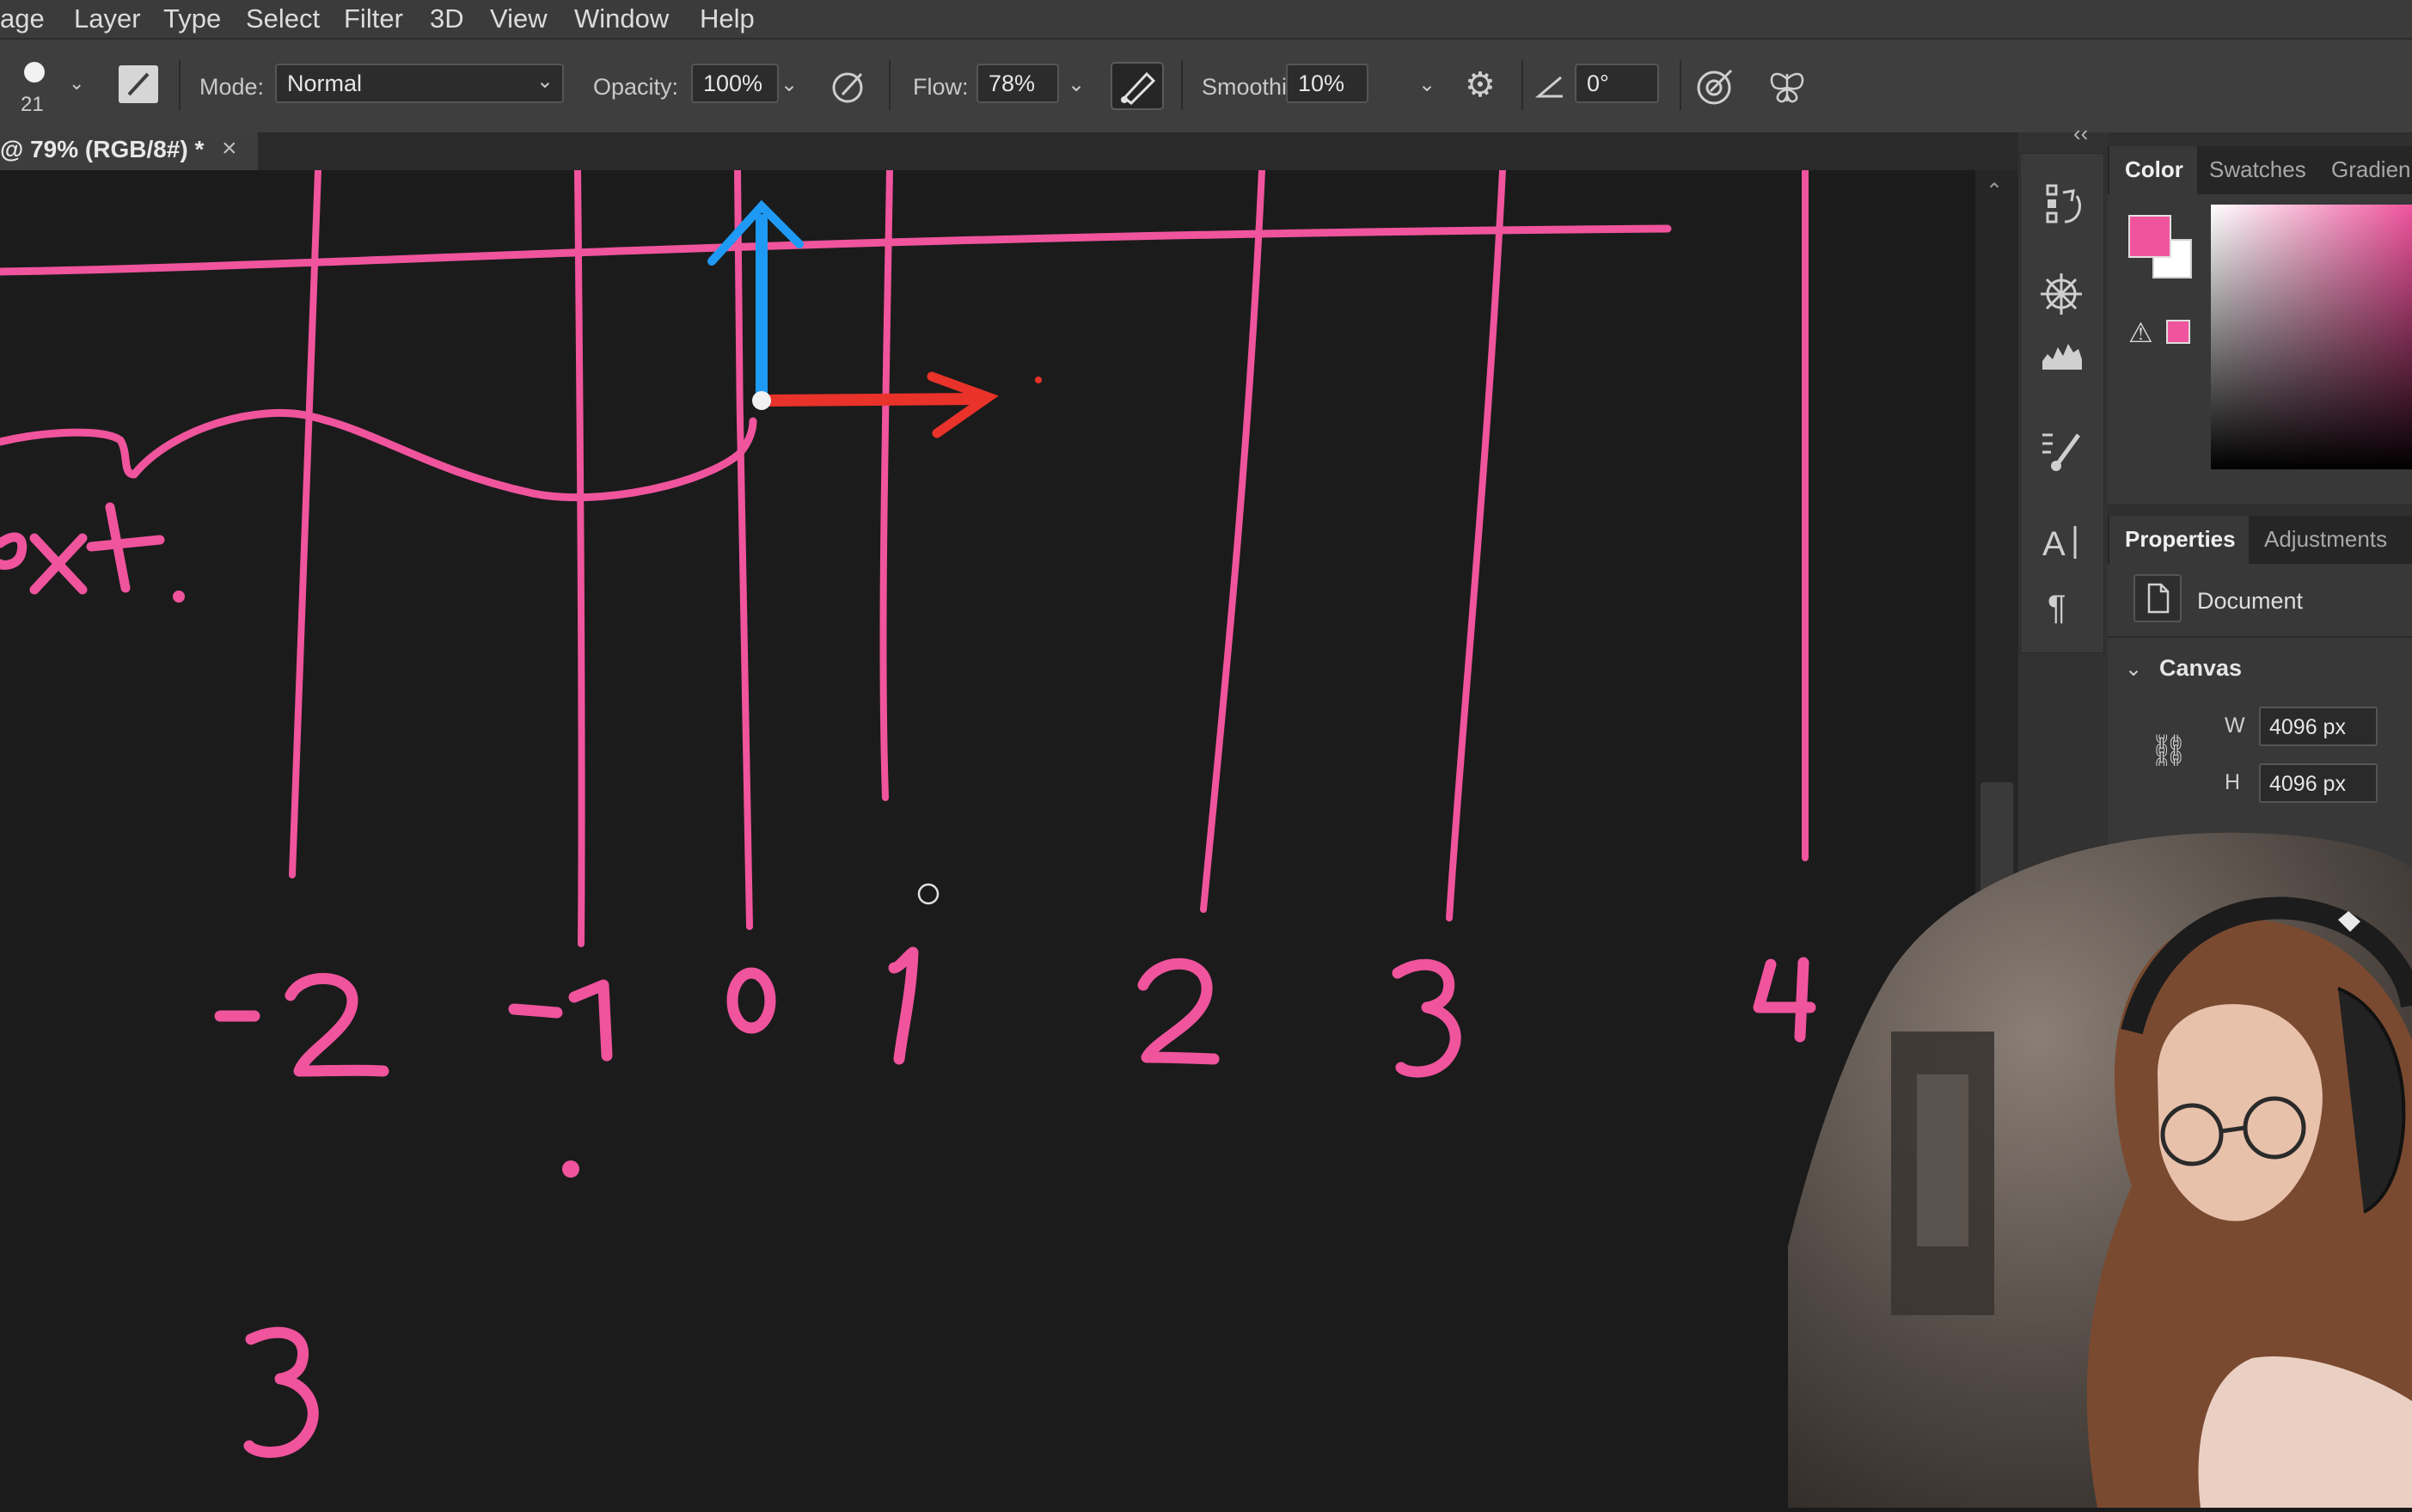  I want to click on brush-picker-chevron-icon: ⌄, so click(77, 83).